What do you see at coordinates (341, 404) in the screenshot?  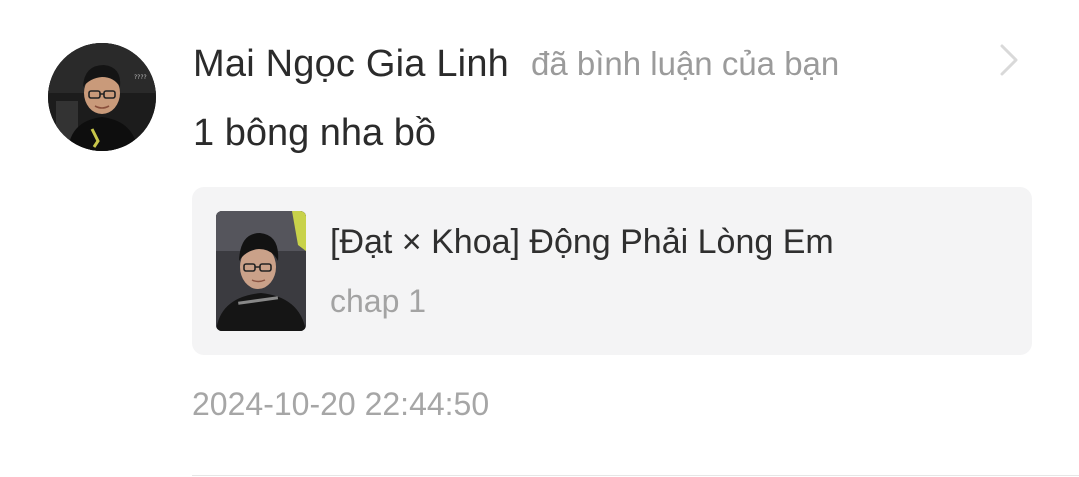 I see `timestamp: 2024-10-20 22:44:50` at bounding box center [341, 404].